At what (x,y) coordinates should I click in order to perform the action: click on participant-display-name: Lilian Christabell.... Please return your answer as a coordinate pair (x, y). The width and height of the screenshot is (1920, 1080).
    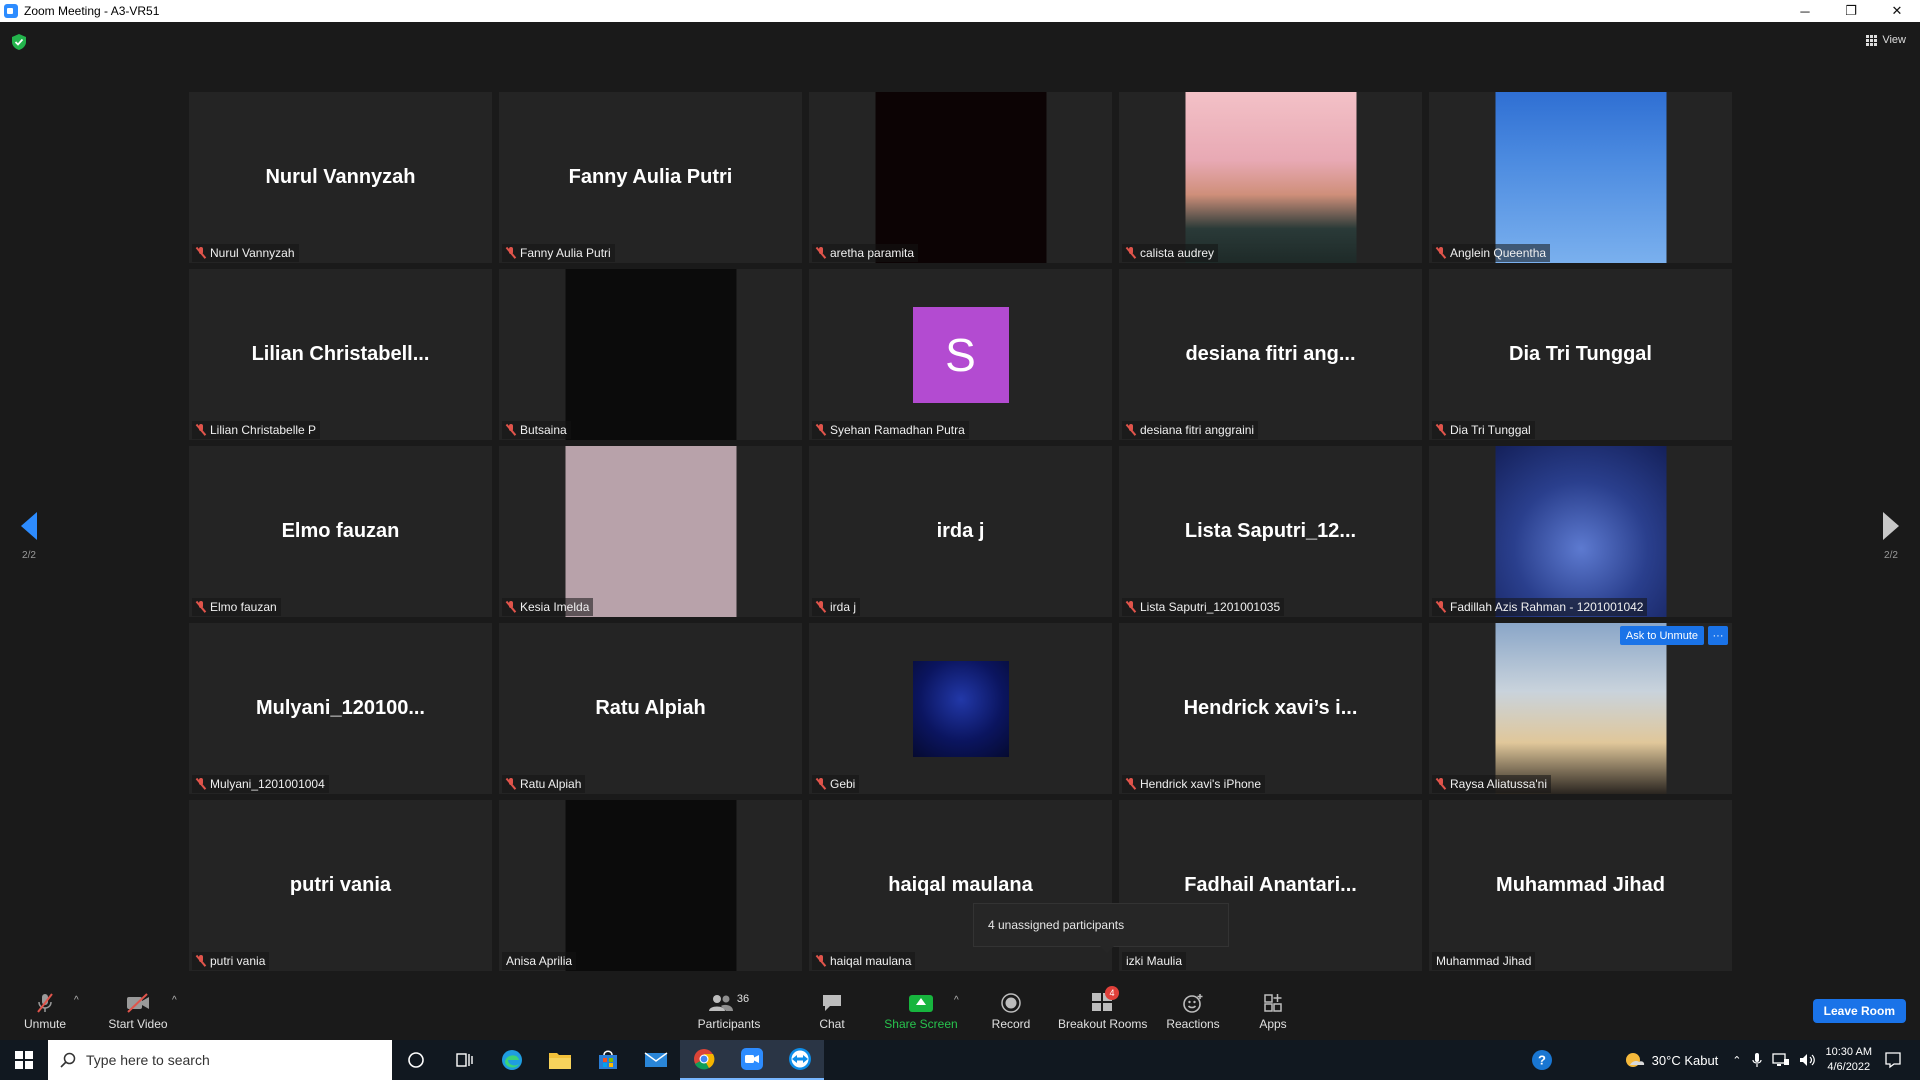
    Looking at the image, I should click on (340, 354).